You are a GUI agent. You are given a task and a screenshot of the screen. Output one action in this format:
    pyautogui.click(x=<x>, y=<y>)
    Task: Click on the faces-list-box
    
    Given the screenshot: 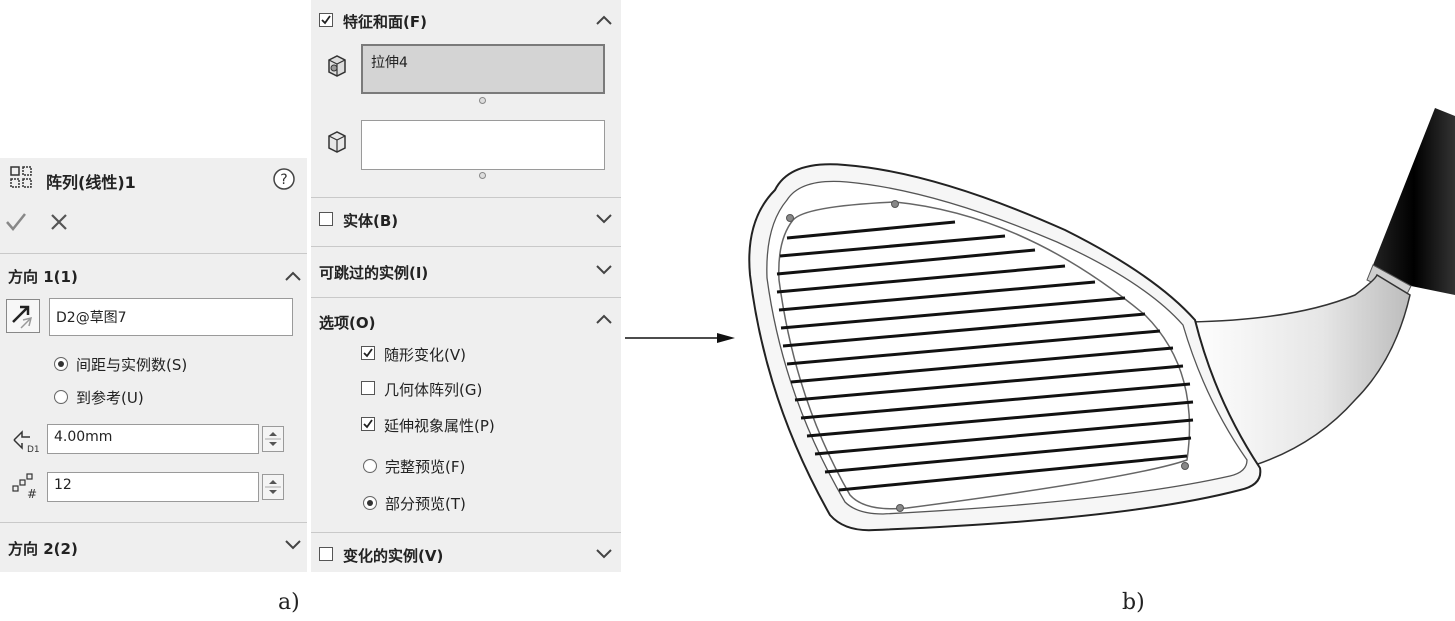 What is the action you would take?
    pyautogui.click(x=483, y=145)
    